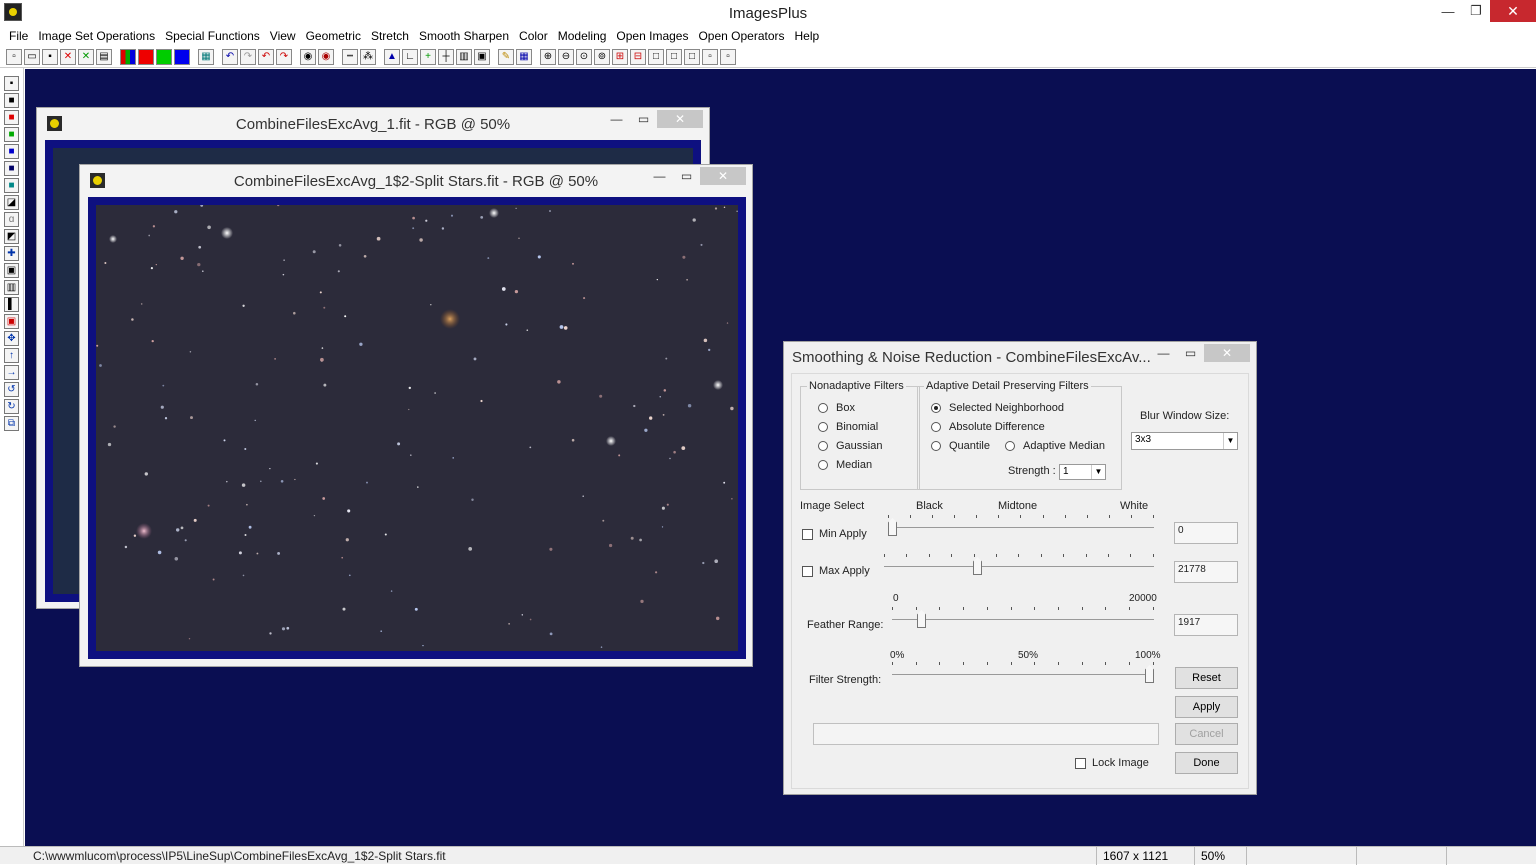  I want to click on blur-window-select: 3x3 ▼, so click(1184, 441).